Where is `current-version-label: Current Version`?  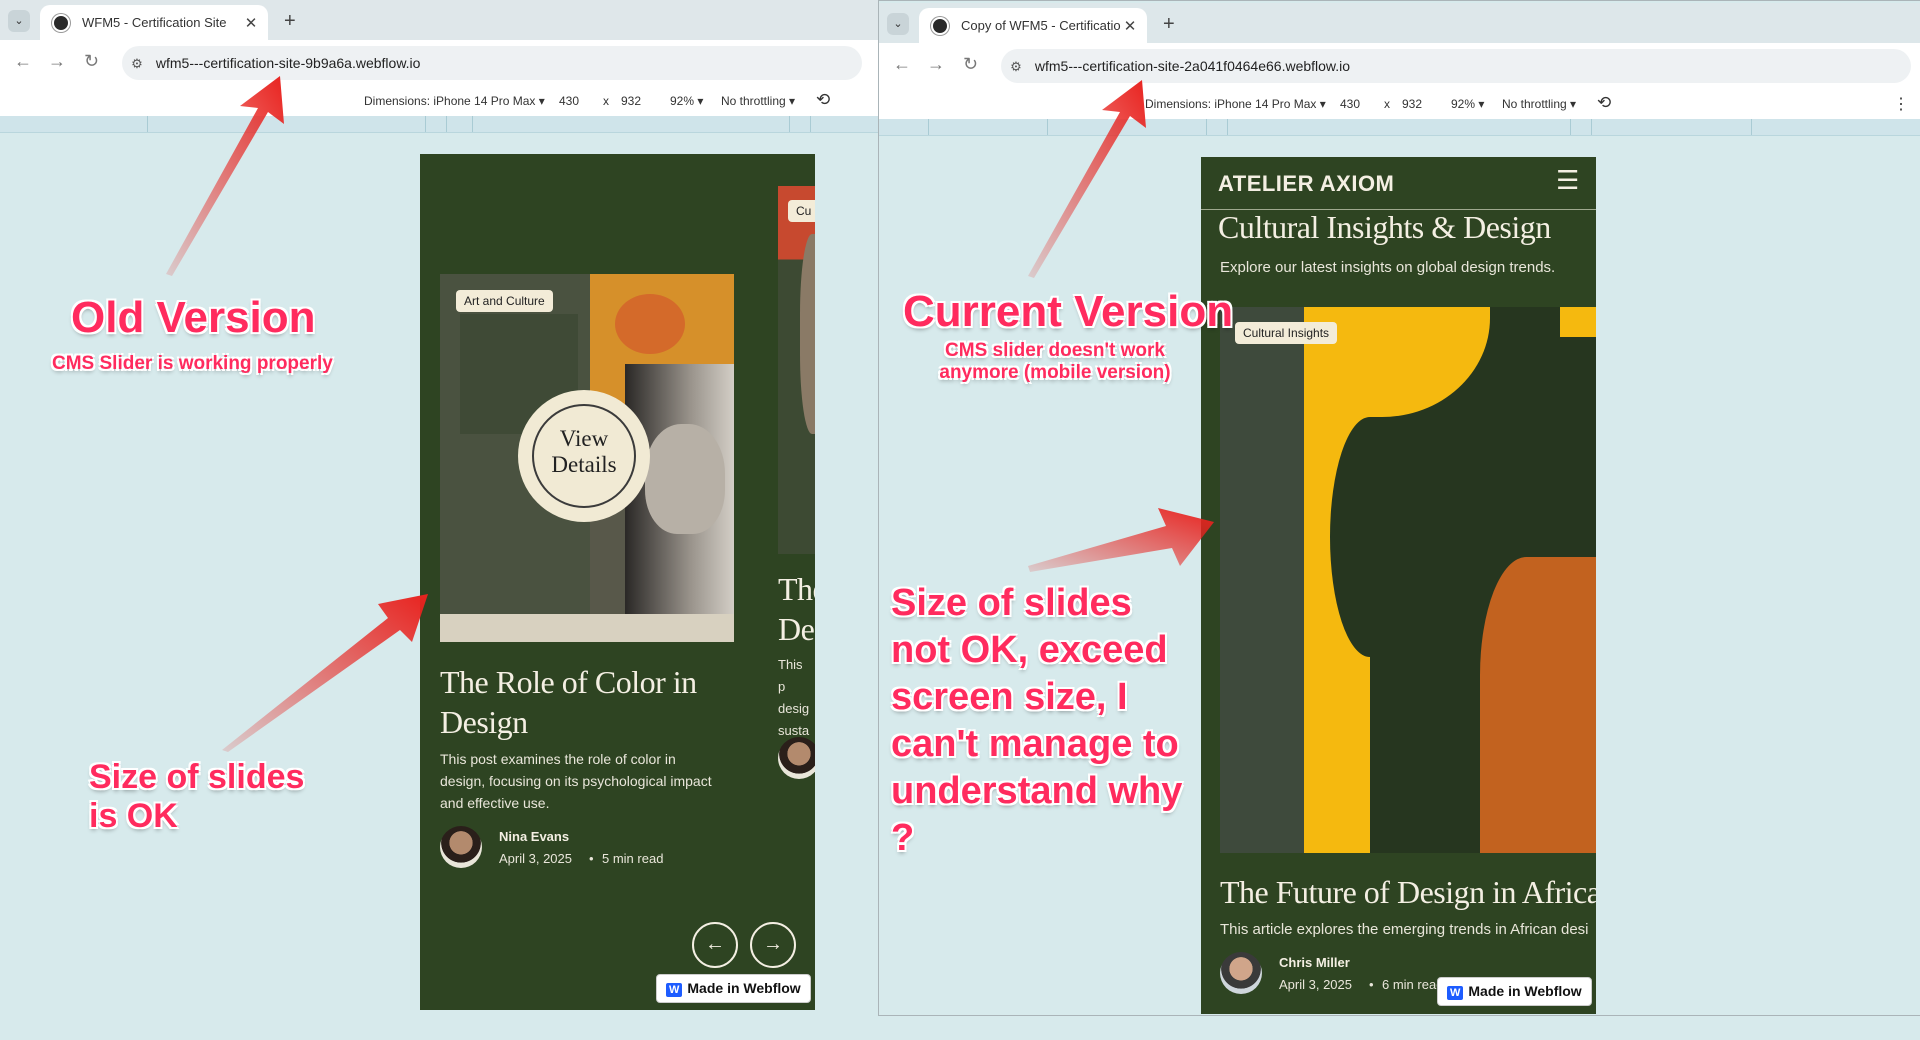 current-version-label: Current Version is located at coordinates (1068, 311).